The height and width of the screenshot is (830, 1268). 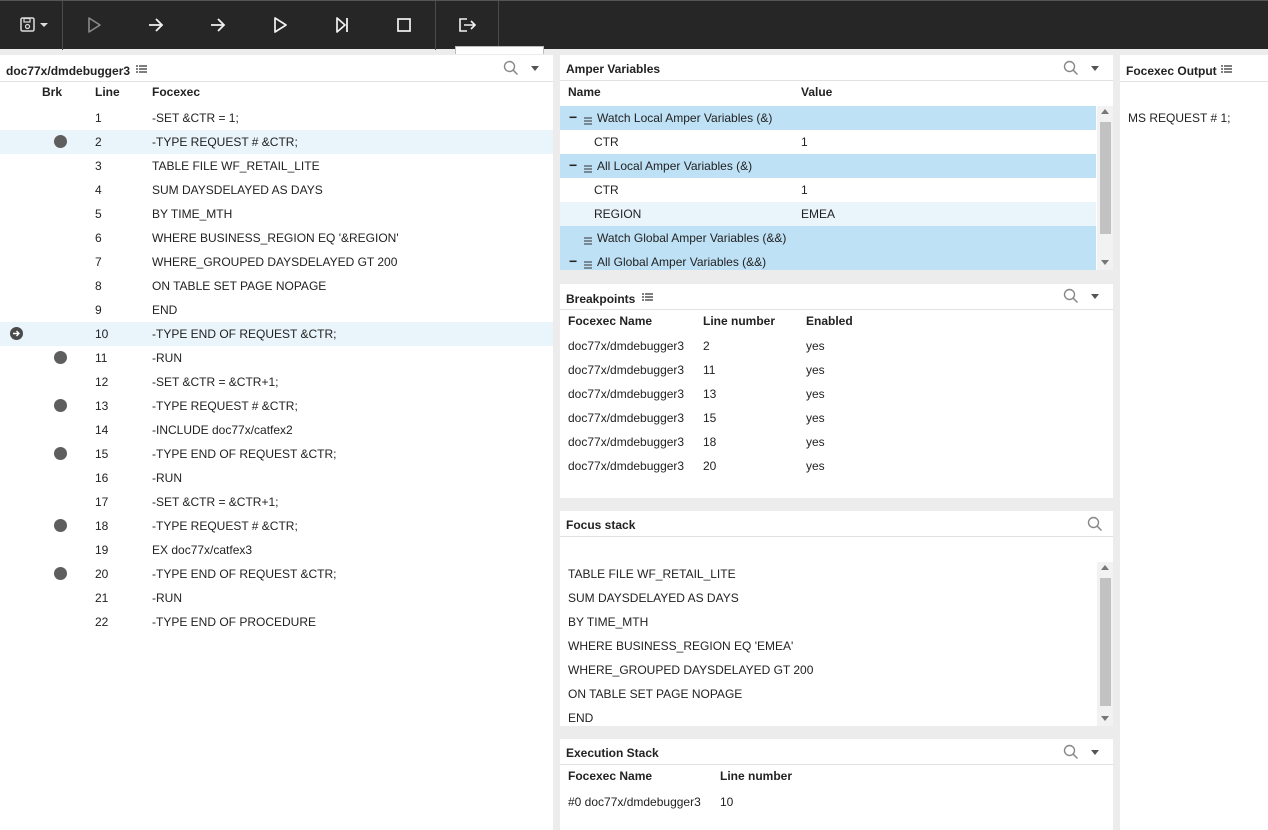 I want to click on breakpoint-row: doc77x/dmdebugger3 15 yes, so click(x=836, y=418).